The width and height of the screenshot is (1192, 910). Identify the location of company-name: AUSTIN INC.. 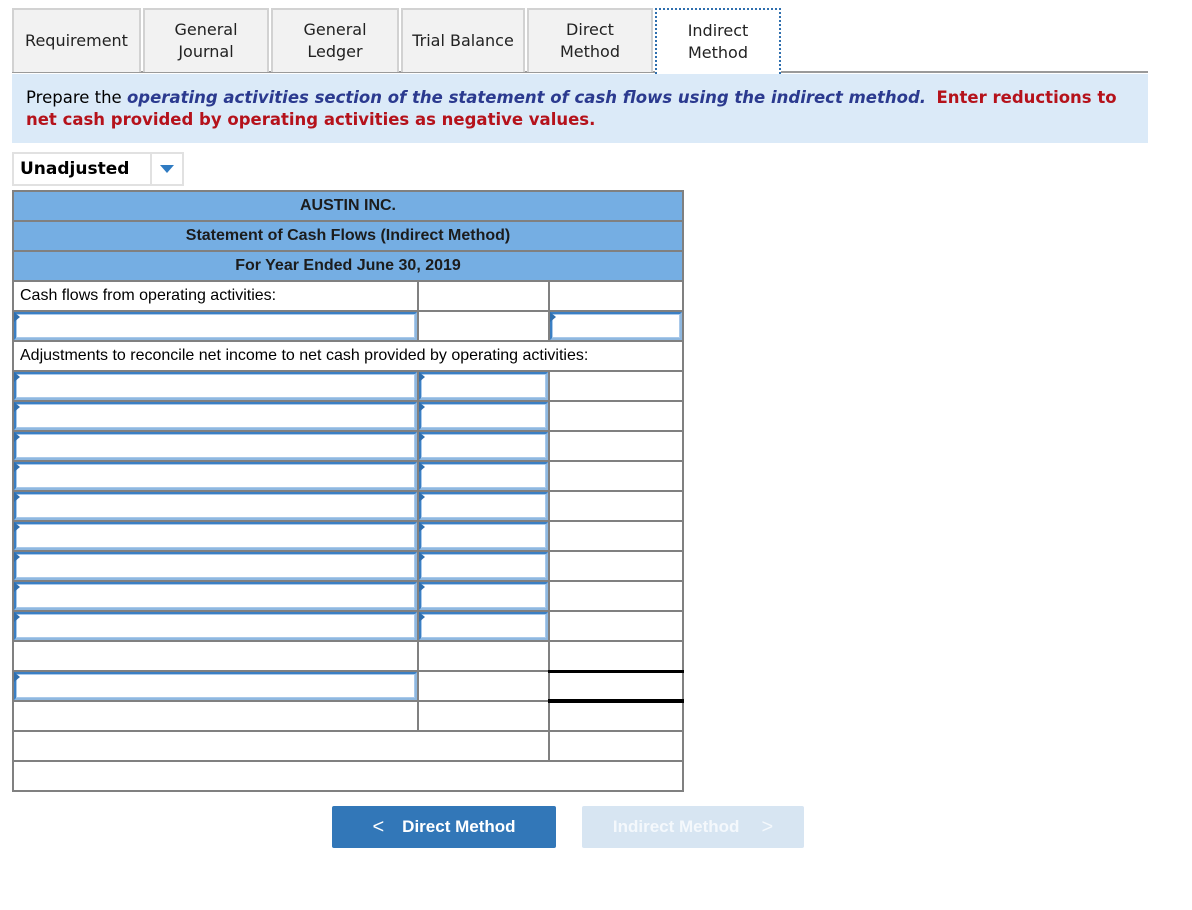
(348, 206).